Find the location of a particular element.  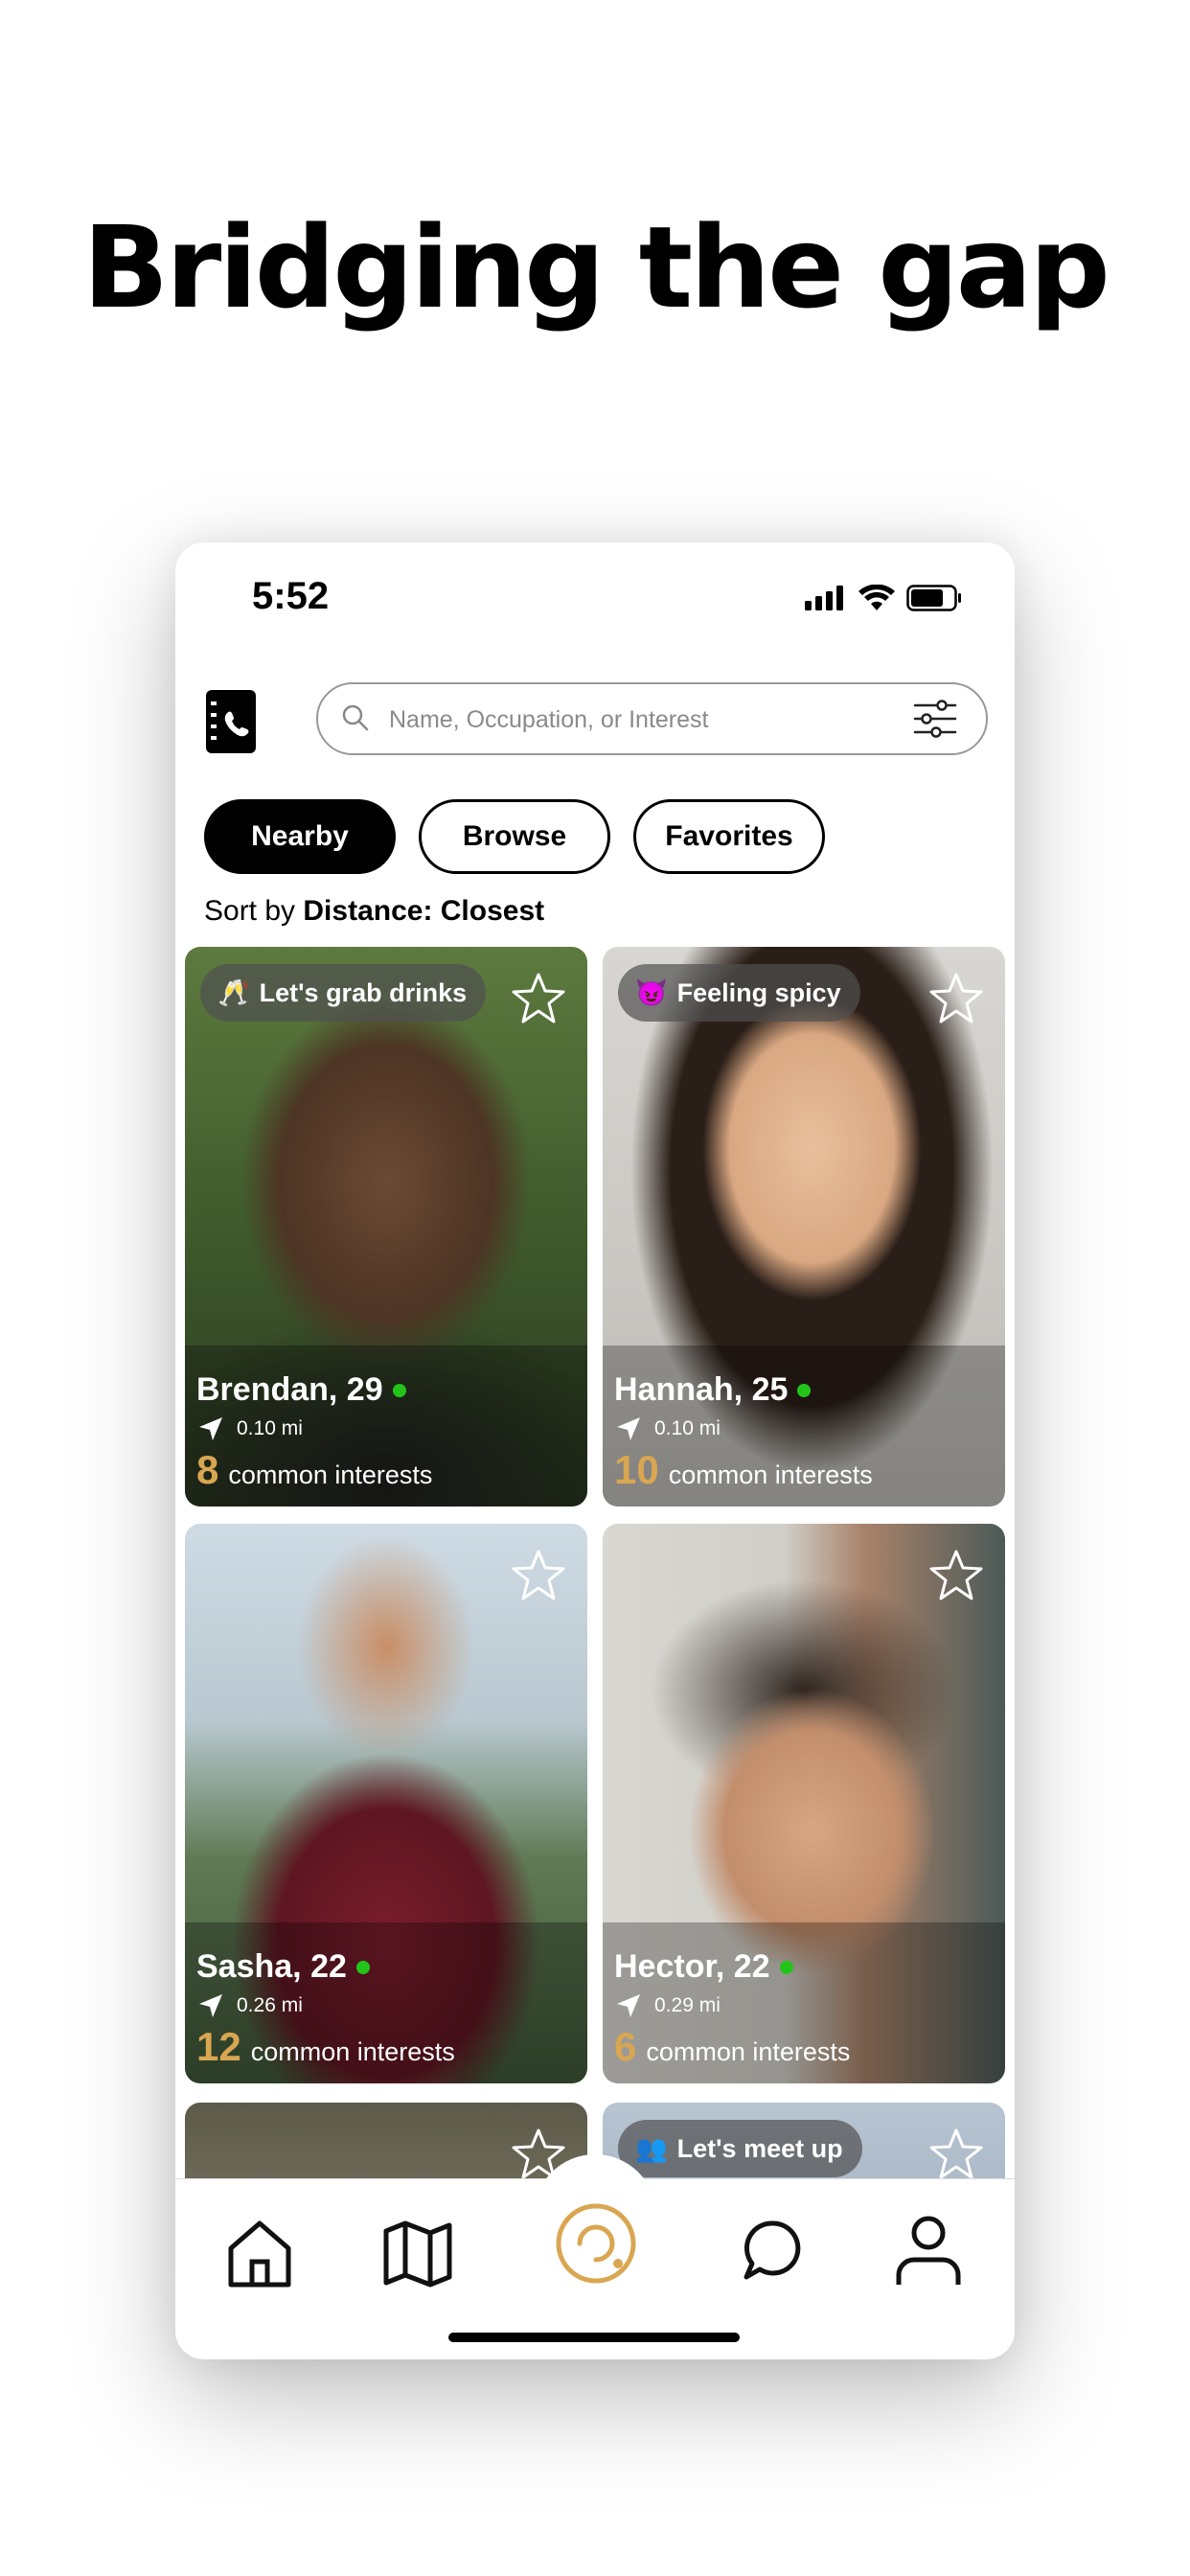

home-icon is located at coordinates (259, 2253).